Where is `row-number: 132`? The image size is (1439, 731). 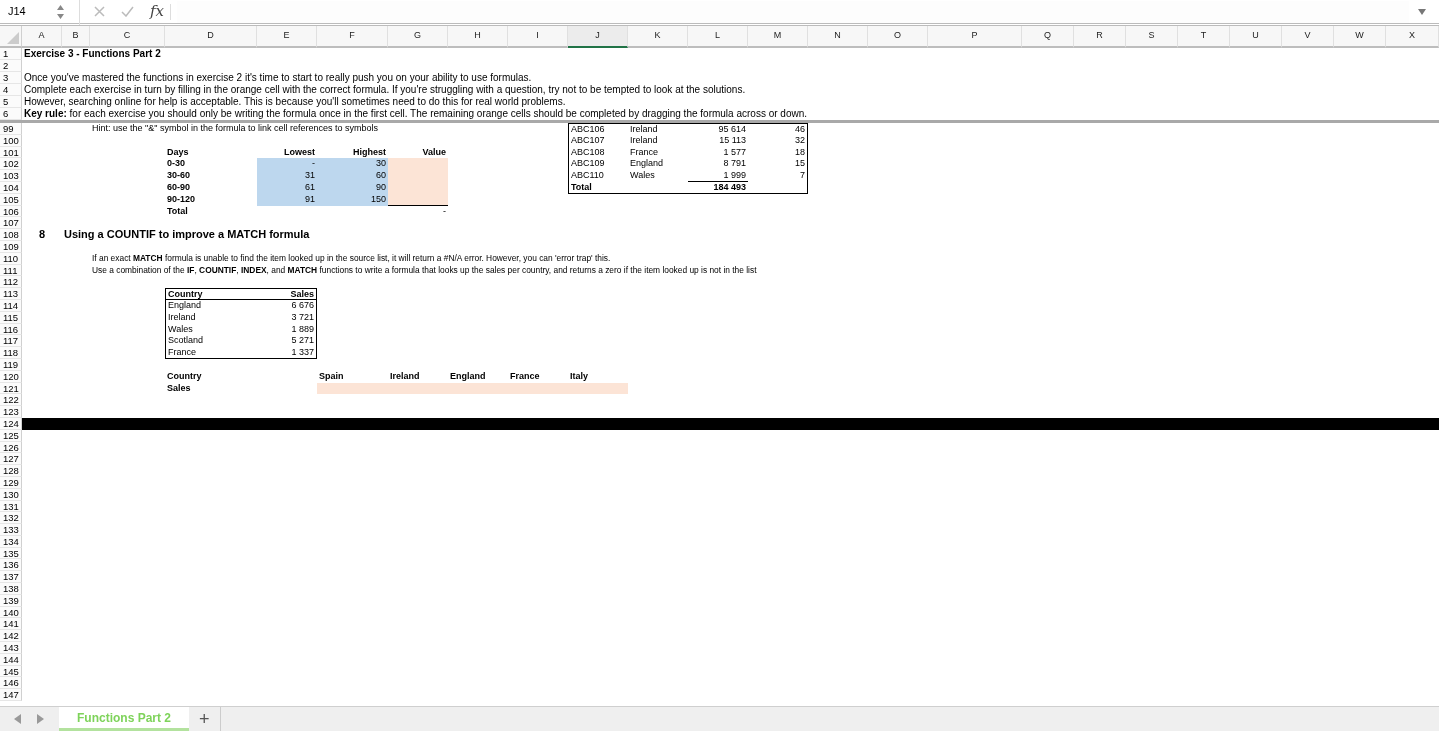 row-number: 132 is located at coordinates (11, 518).